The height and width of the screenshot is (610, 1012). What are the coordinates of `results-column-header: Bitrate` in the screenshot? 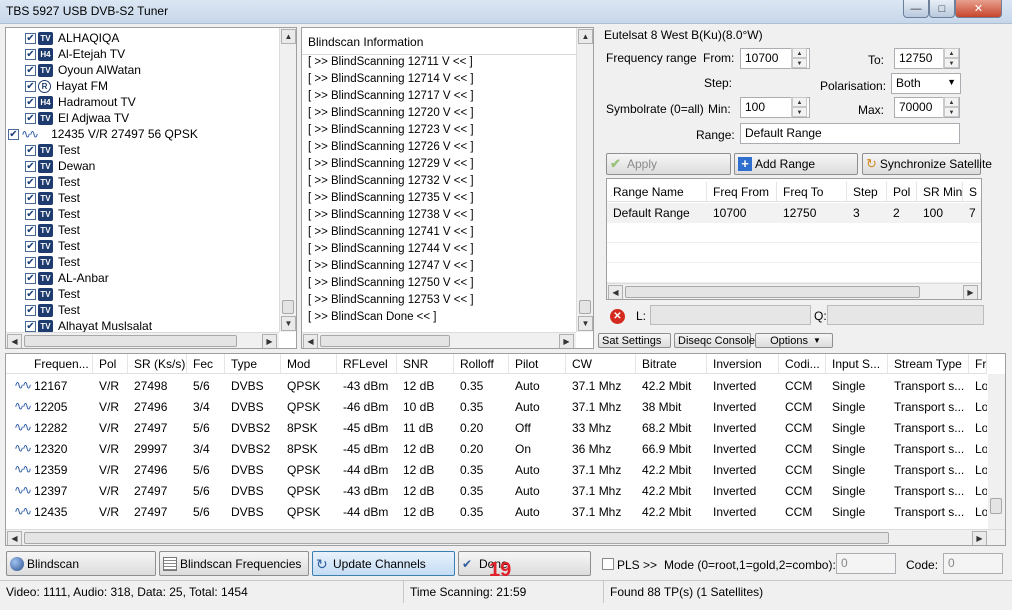 It's located at (671, 364).